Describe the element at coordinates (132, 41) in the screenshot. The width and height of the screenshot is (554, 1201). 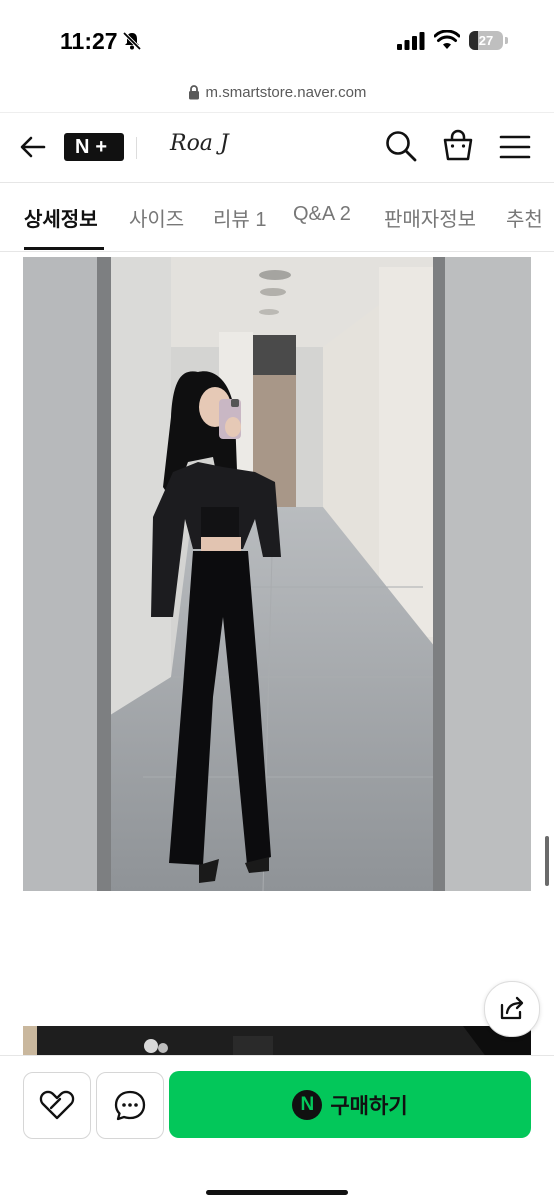
I see `bell-off-icon` at that location.